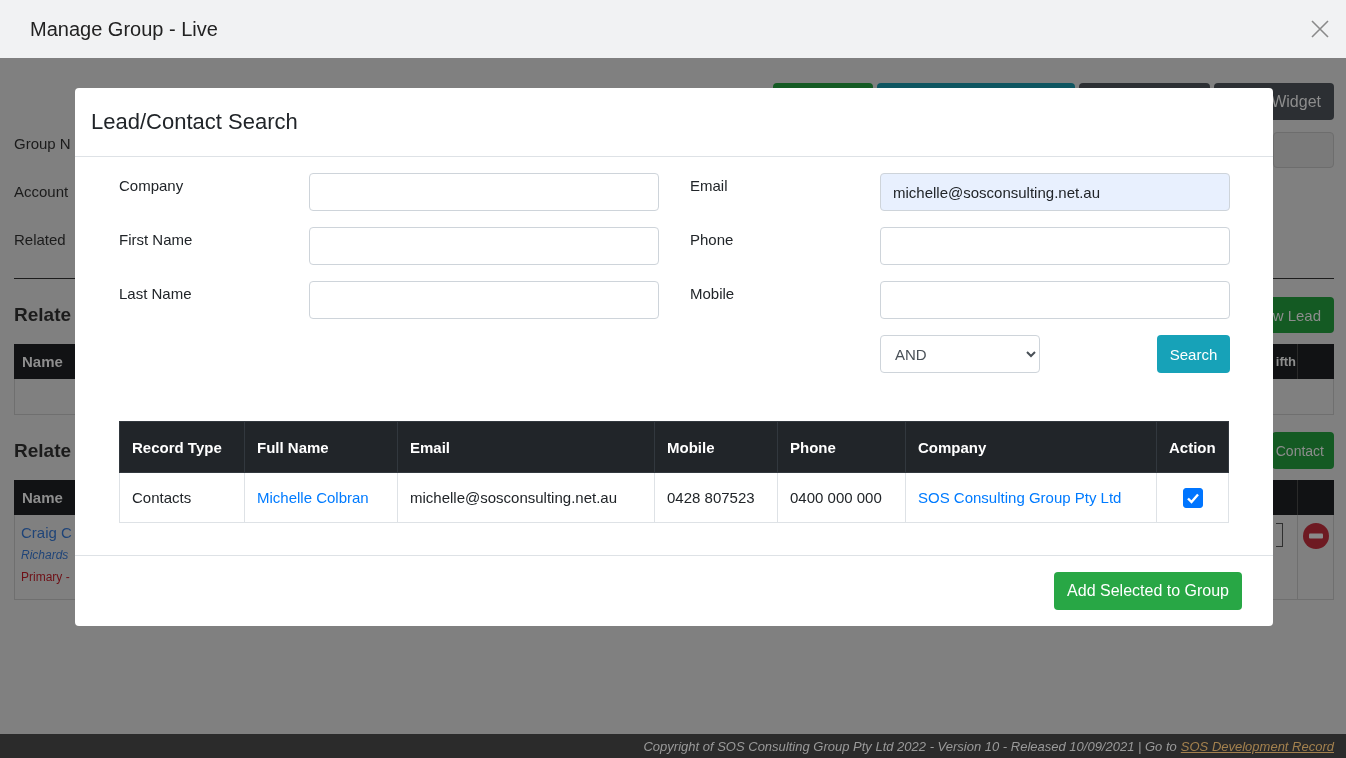 Image resolution: width=1346 pixels, height=758 pixels. I want to click on operator-select: AND, so click(960, 354).